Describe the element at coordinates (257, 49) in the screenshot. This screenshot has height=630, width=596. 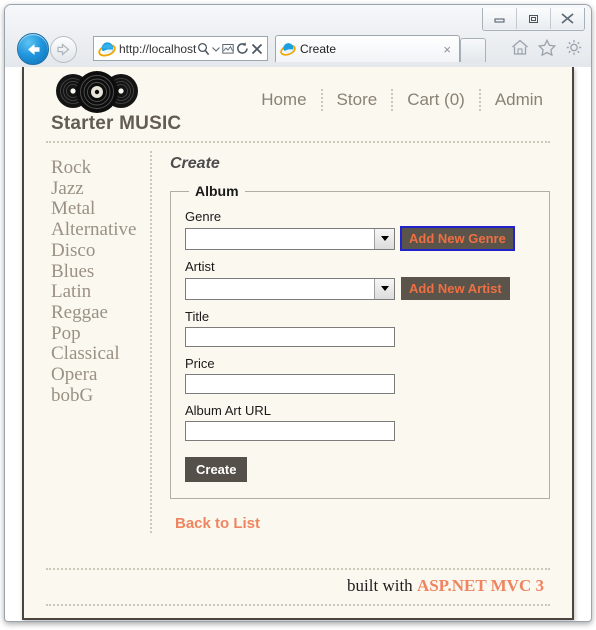
I see `stop-icon` at that location.